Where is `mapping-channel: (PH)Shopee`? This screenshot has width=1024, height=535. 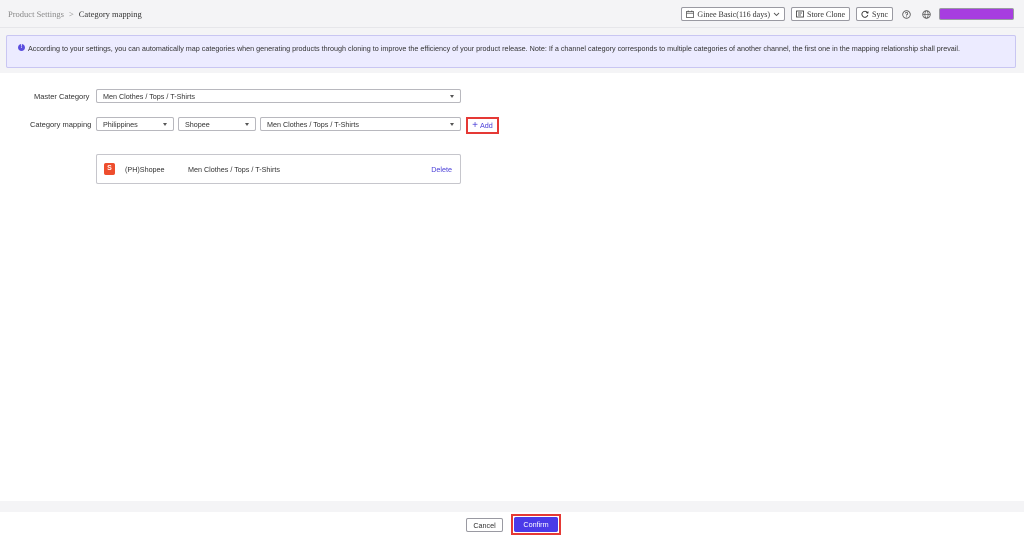 mapping-channel: (PH)Shopee is located at coordinates (145, 169).